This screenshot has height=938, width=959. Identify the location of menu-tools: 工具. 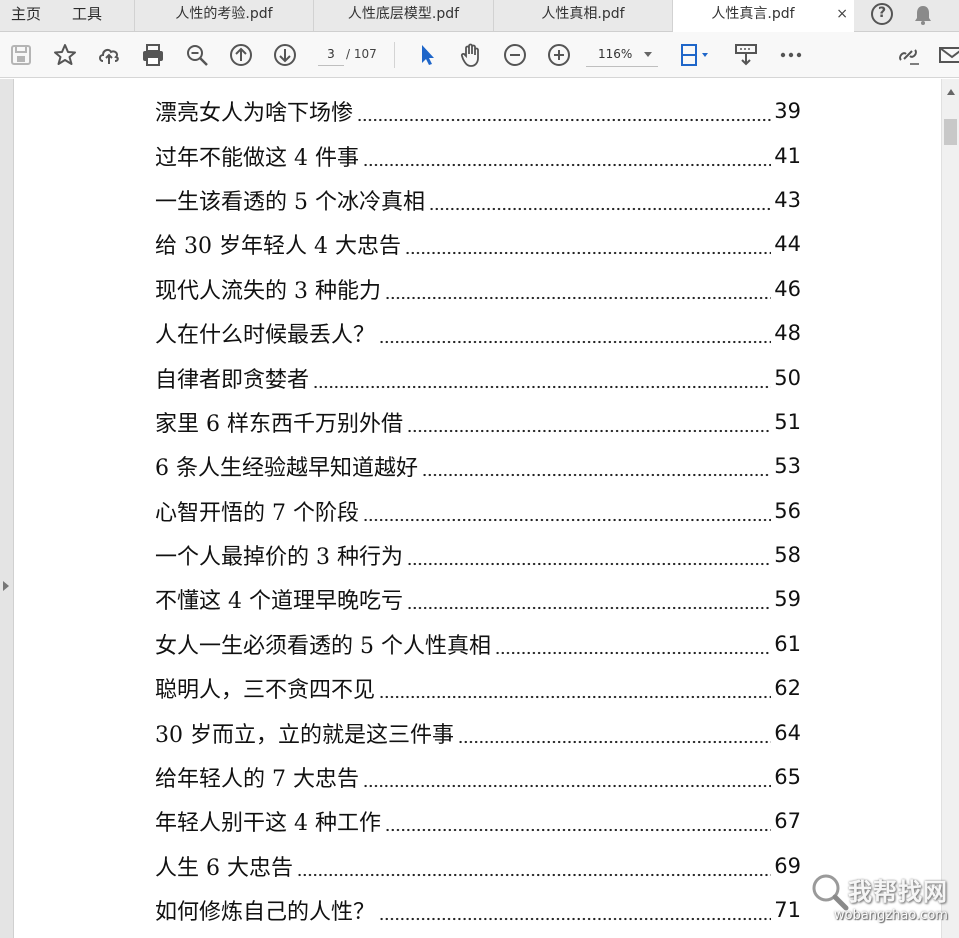
(87, 15).